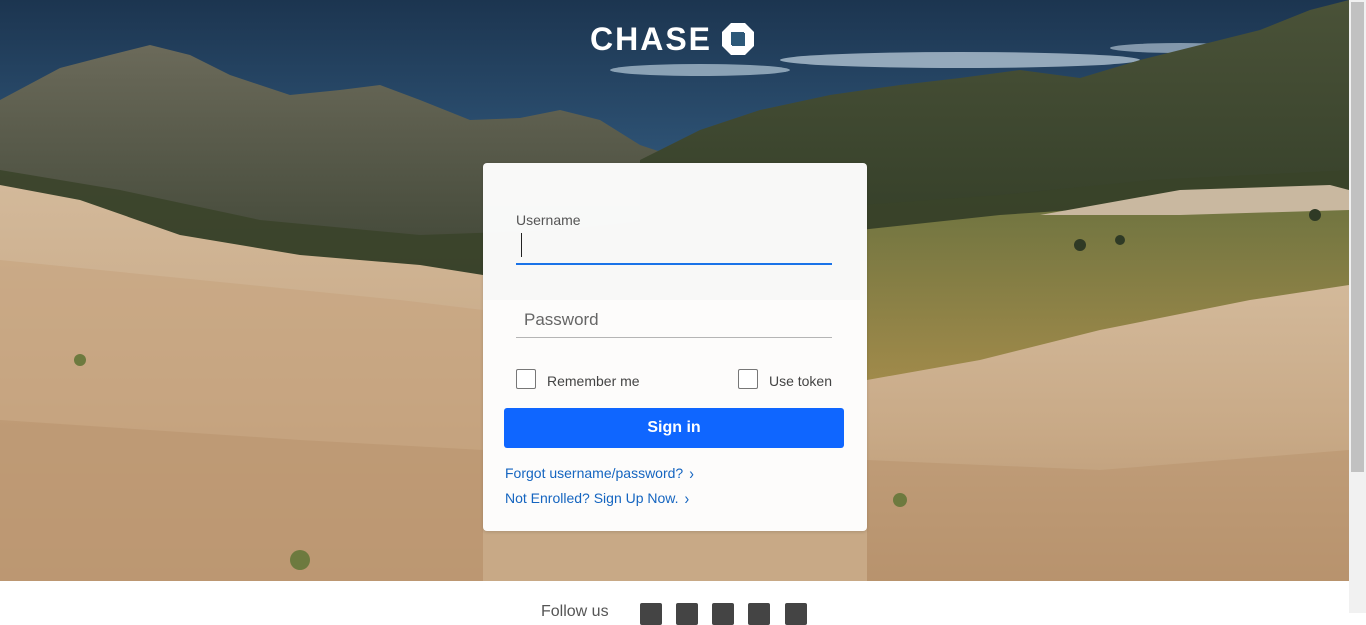  What do you see at coordinates (526, 379) in the screenshot?
I see `remember-me-box` at bounding box center [526, 379].